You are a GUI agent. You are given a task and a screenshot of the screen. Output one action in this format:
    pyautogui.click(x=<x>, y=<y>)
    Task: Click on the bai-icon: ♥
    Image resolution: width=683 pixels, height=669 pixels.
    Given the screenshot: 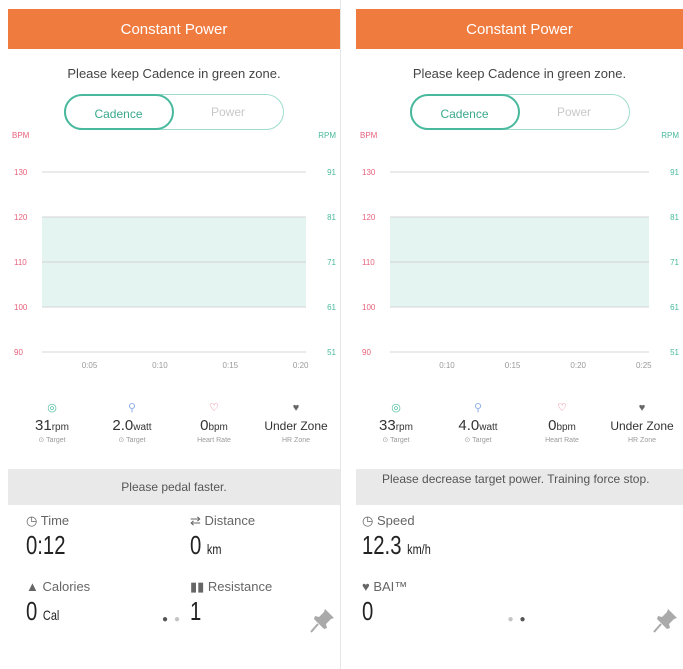 What is the action you would take?
    pyautogui.click(x=368, y=586)
    